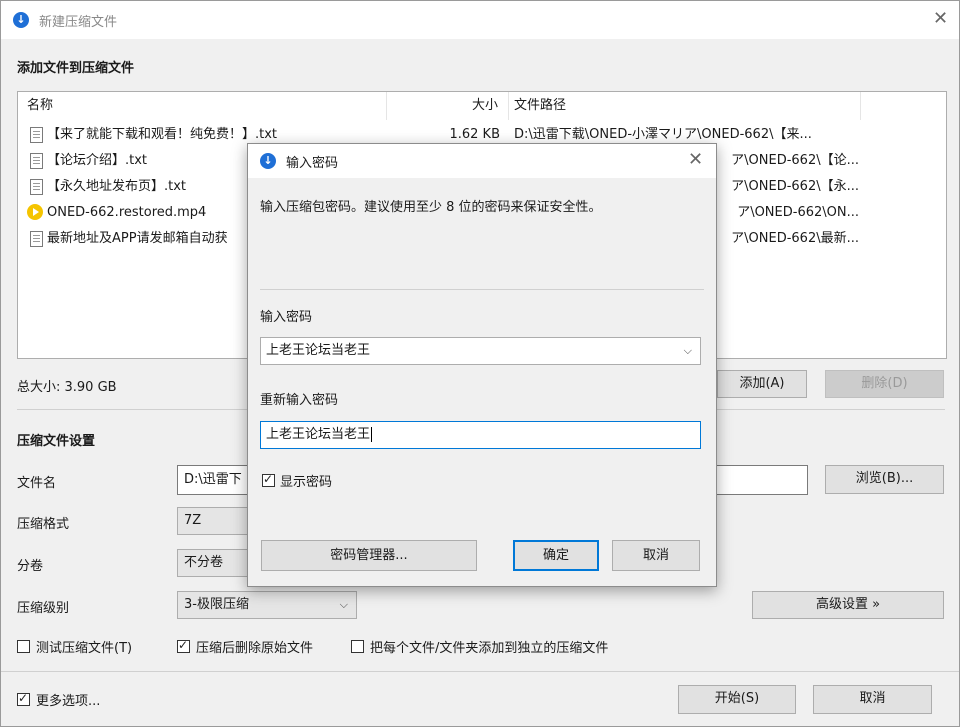 This screenshot has width=960, height=727. What do you see at coordinates (40, 106) in the screenshot?
I see `column-header-name: 名称` at bounding box center [40, 106].